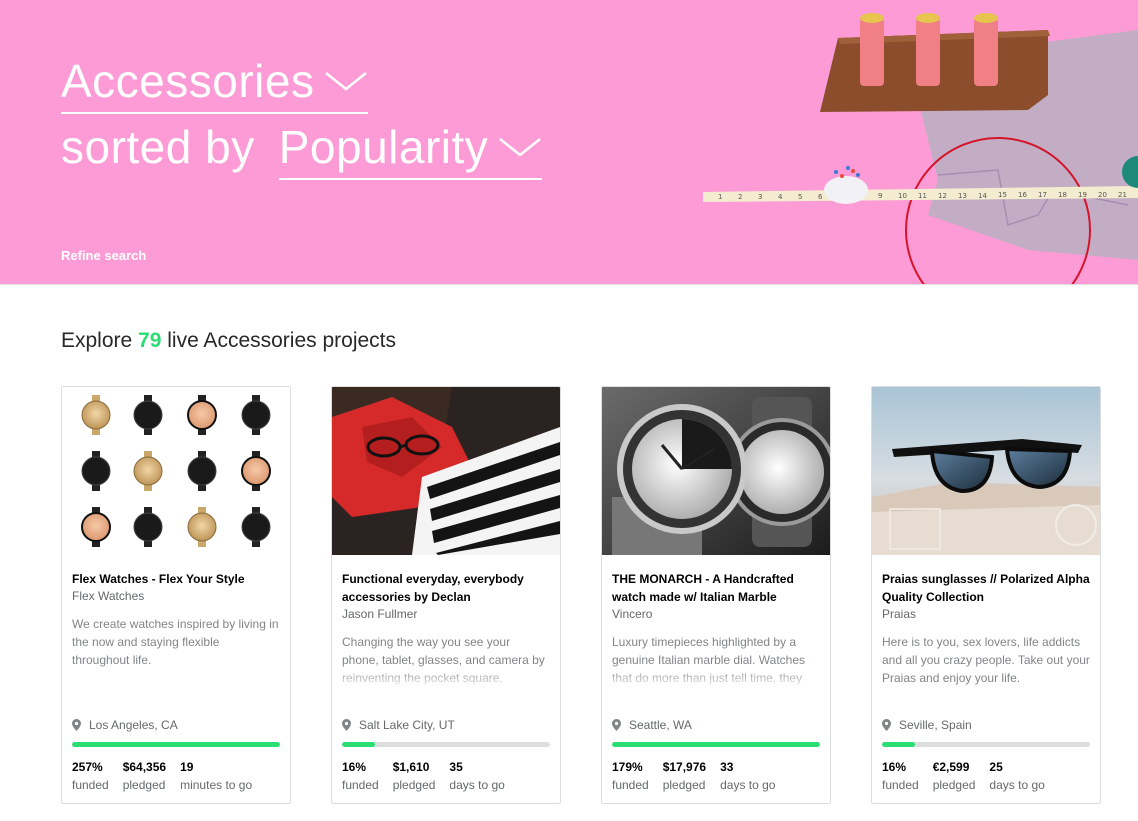 The image size is (1138, 821). I want to click on time-left-value: 25, so click(996, 767).